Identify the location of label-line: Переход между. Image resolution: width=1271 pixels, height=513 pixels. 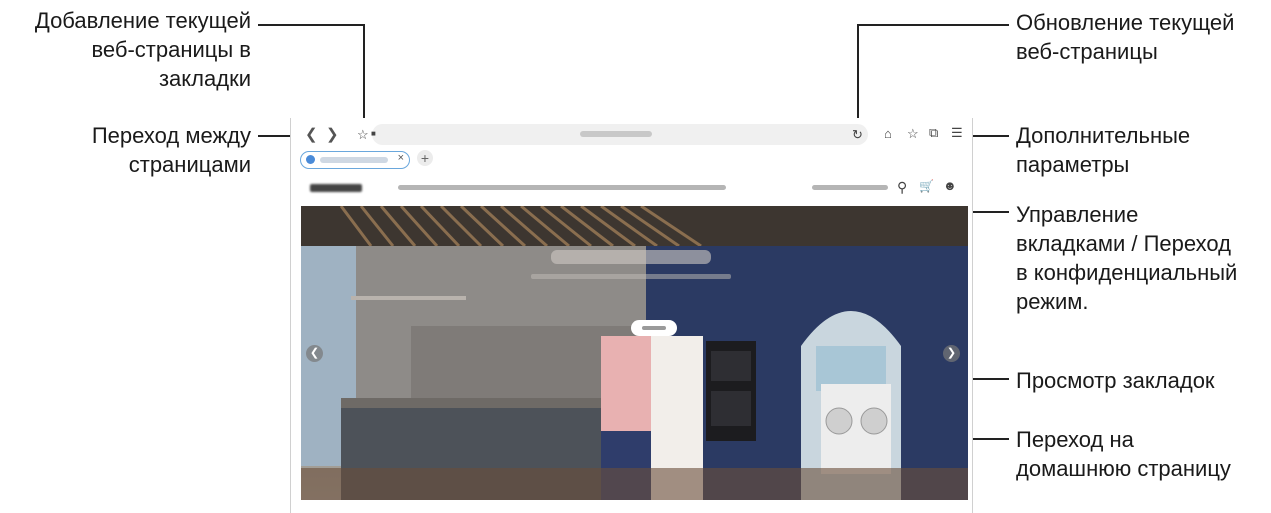
(171, 135).